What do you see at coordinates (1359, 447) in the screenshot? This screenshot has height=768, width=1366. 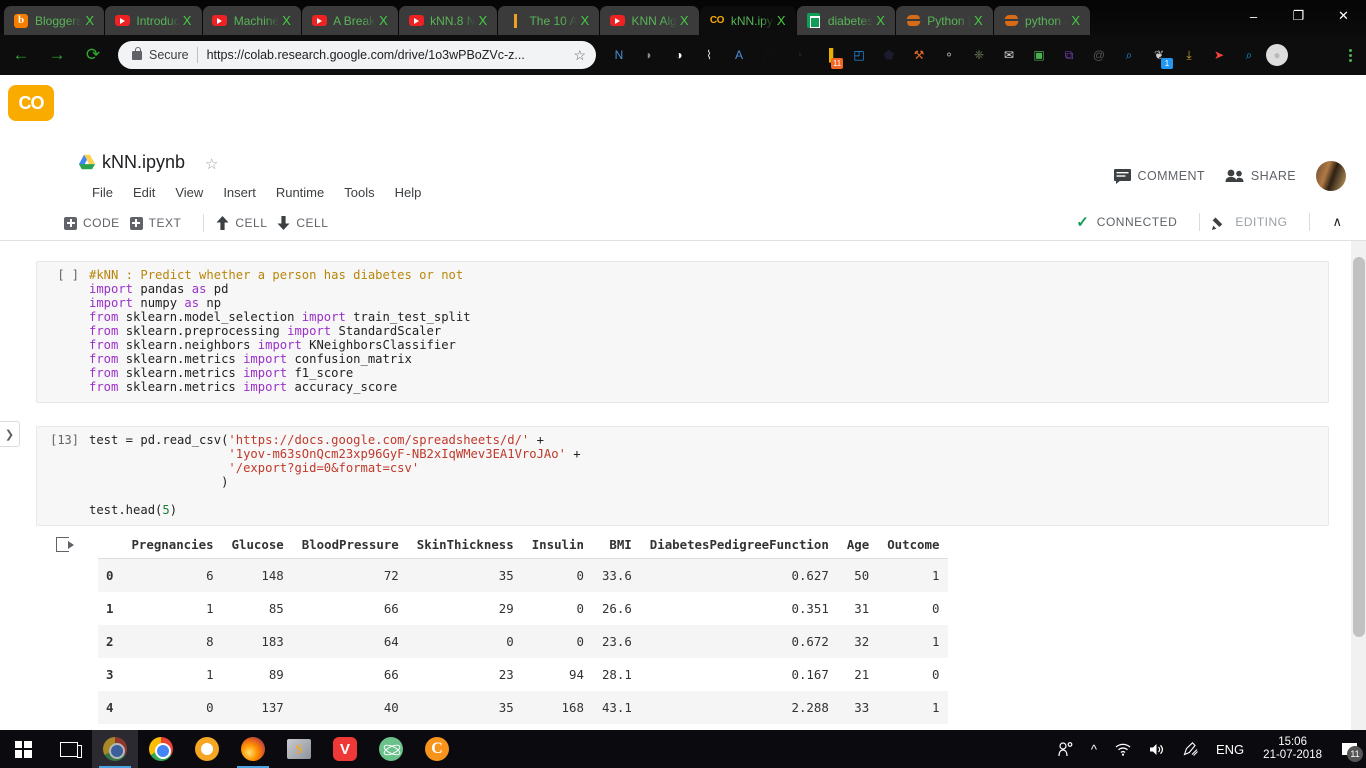 I see `scrollbar-thumb` at bounding box center [1359, 447].